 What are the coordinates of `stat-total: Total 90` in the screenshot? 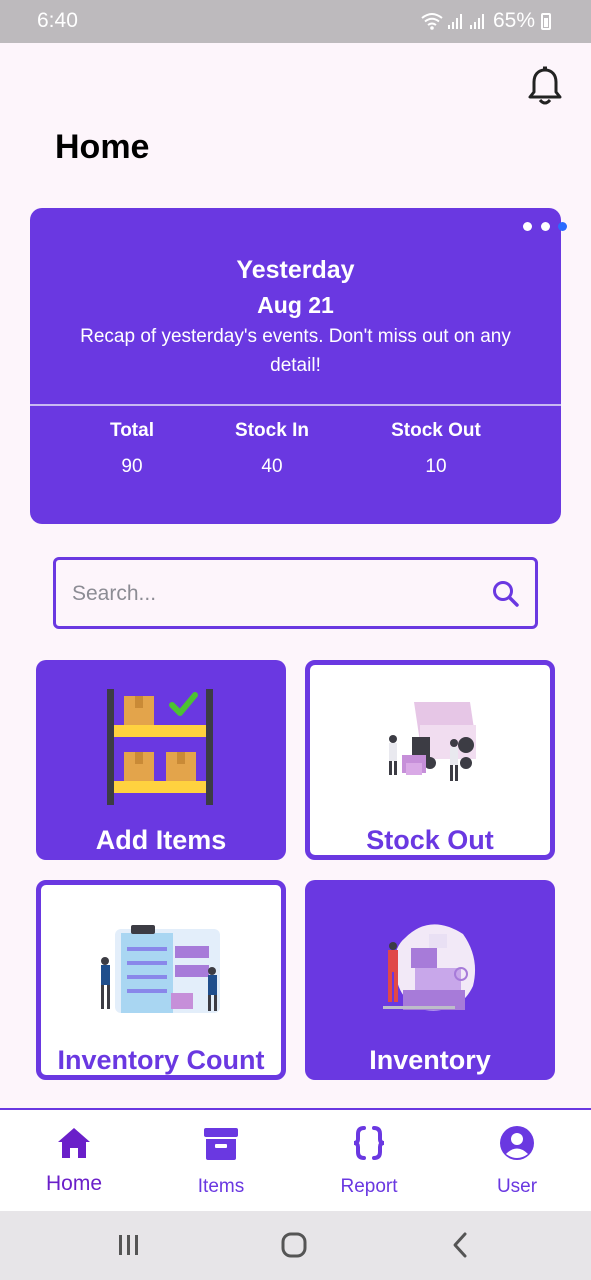 It's located at (132, 449).